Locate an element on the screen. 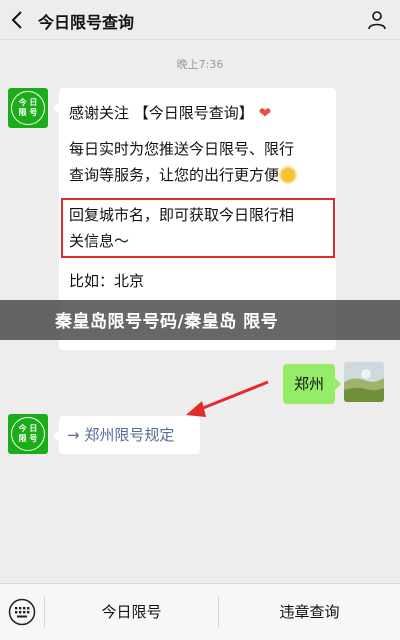 This screenshot has height=640, width=400. account-avatar: 今 日 限 号 is located at coordinates (28, 108).